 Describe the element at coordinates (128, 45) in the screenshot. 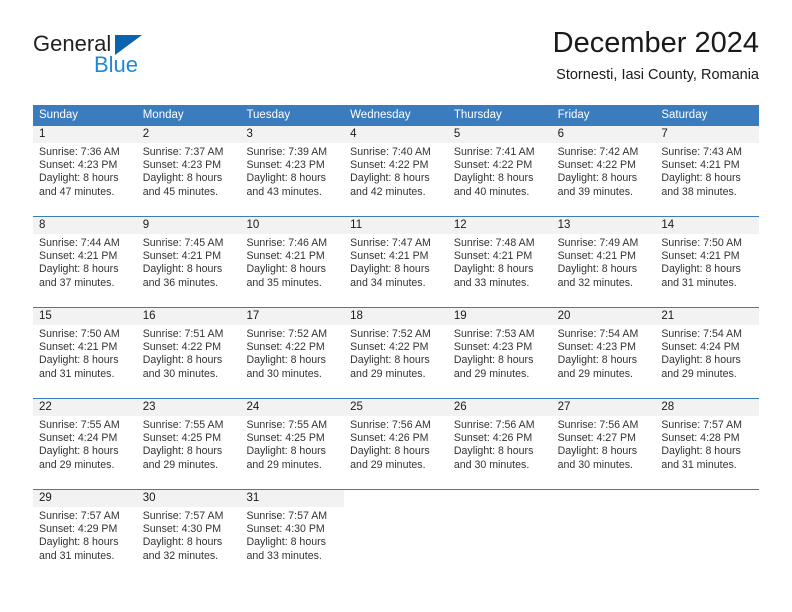

I see `logo-triangle-icon` at that location.